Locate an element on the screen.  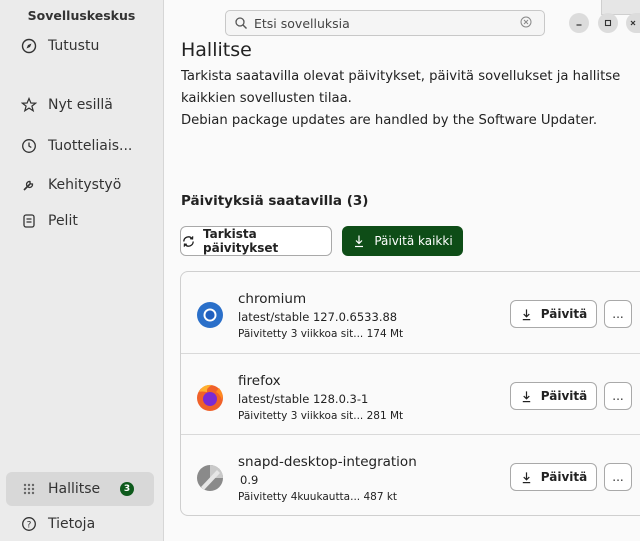
maximize-button is located at coordinates (608, 23).